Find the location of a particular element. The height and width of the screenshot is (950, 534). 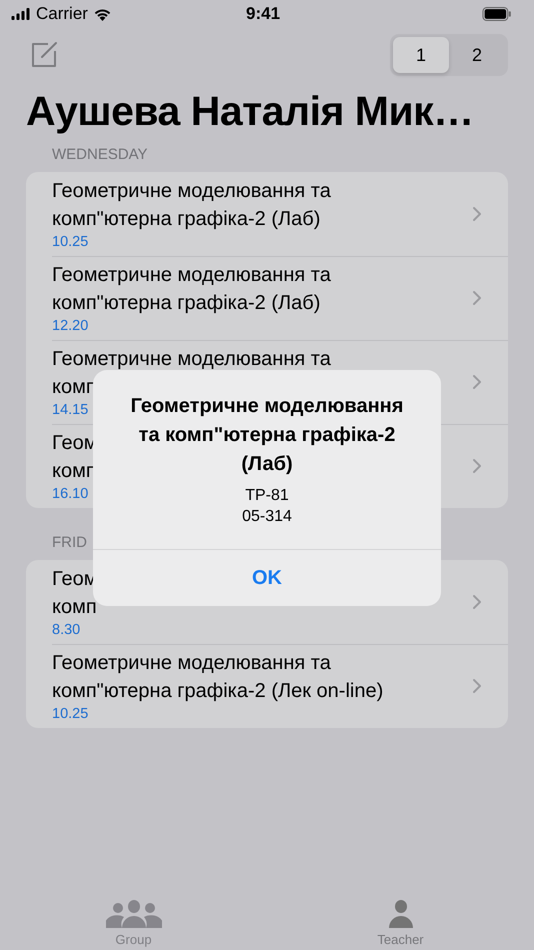

section-header: WEDNESDAY is located at coordinates (100, 155).